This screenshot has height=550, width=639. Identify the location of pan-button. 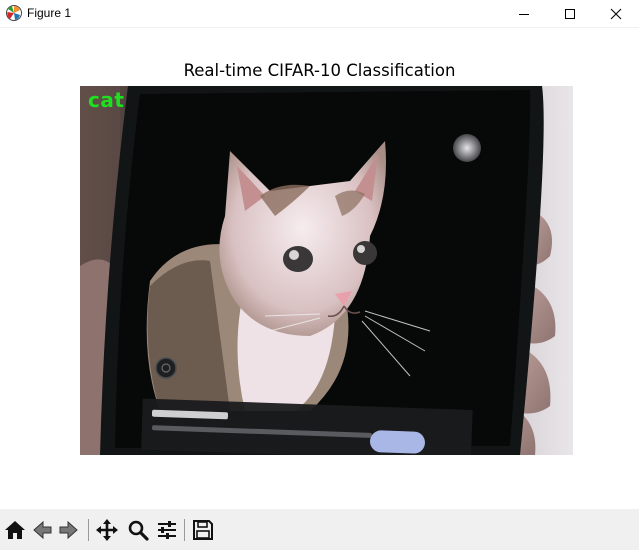
(107, 530).